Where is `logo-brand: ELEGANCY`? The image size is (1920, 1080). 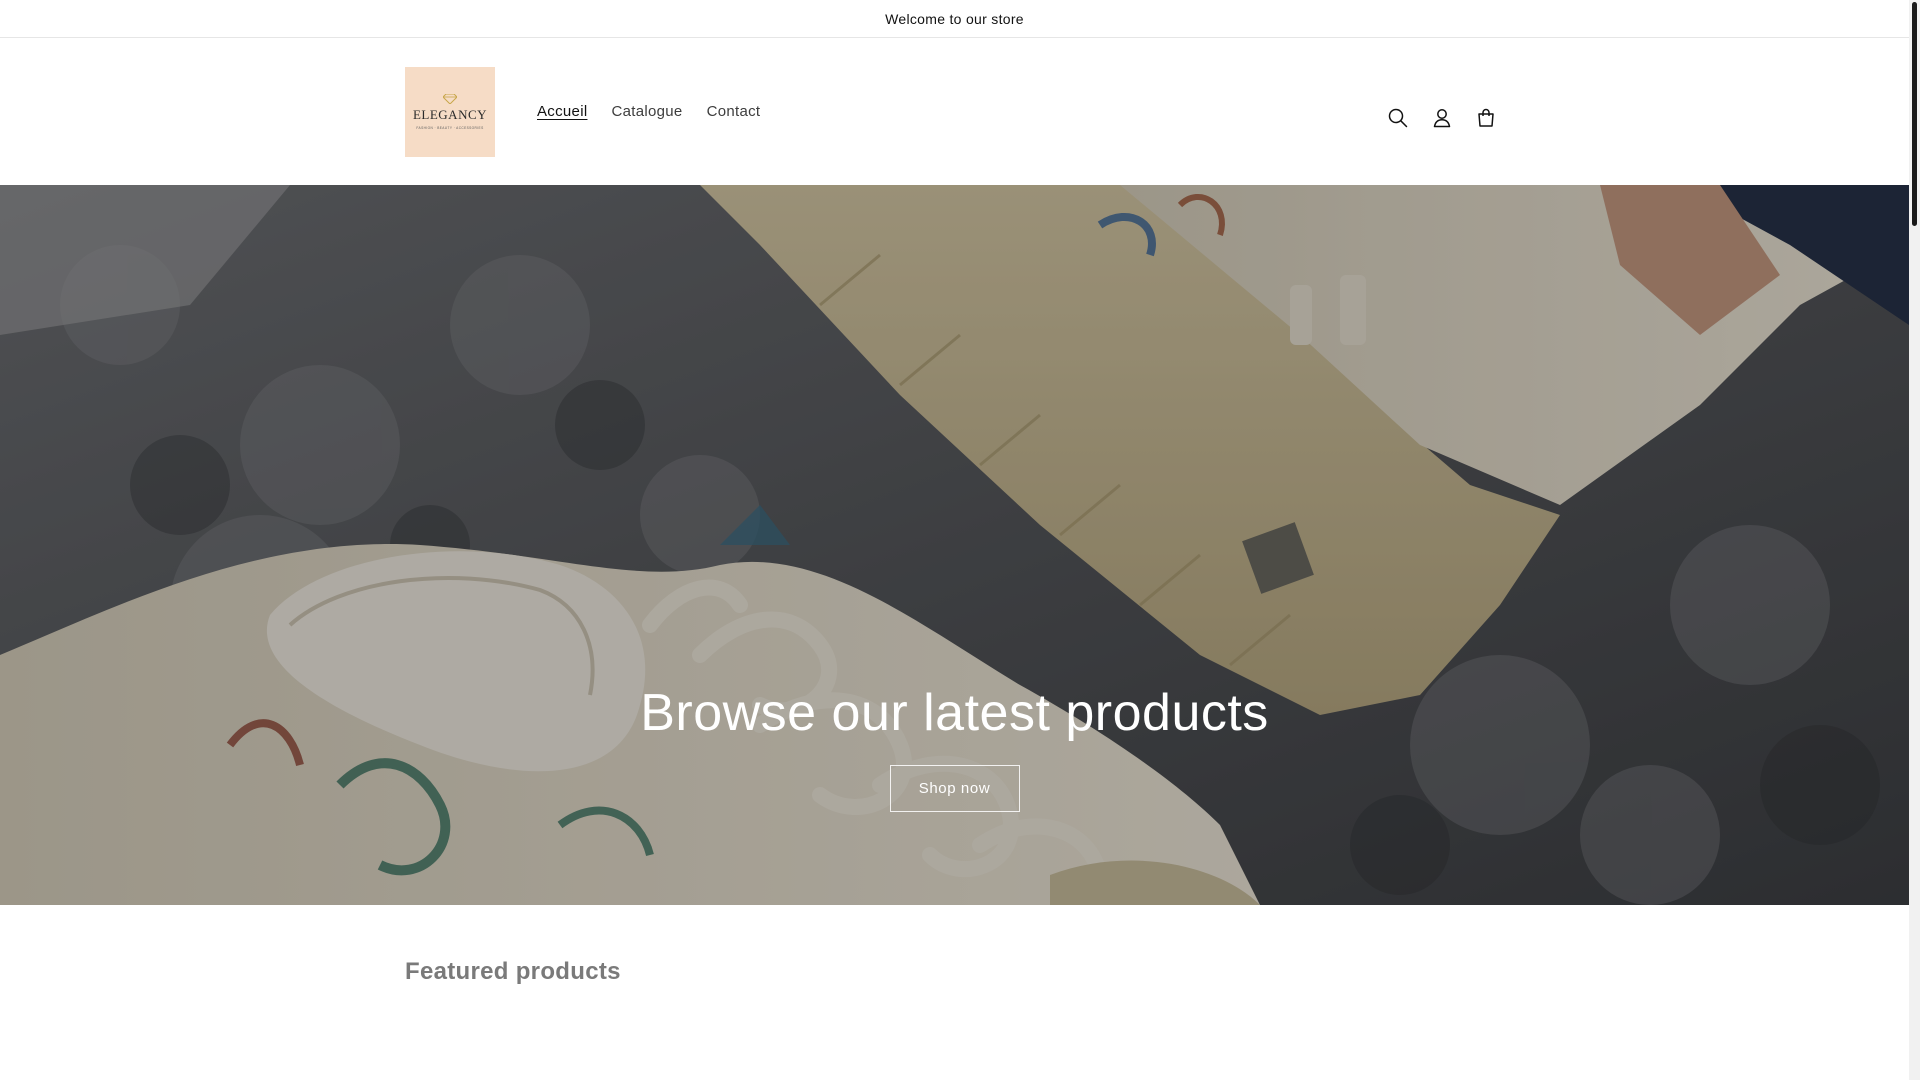 logo-brand: ELEGANCY is located at coordinates (450, 114).